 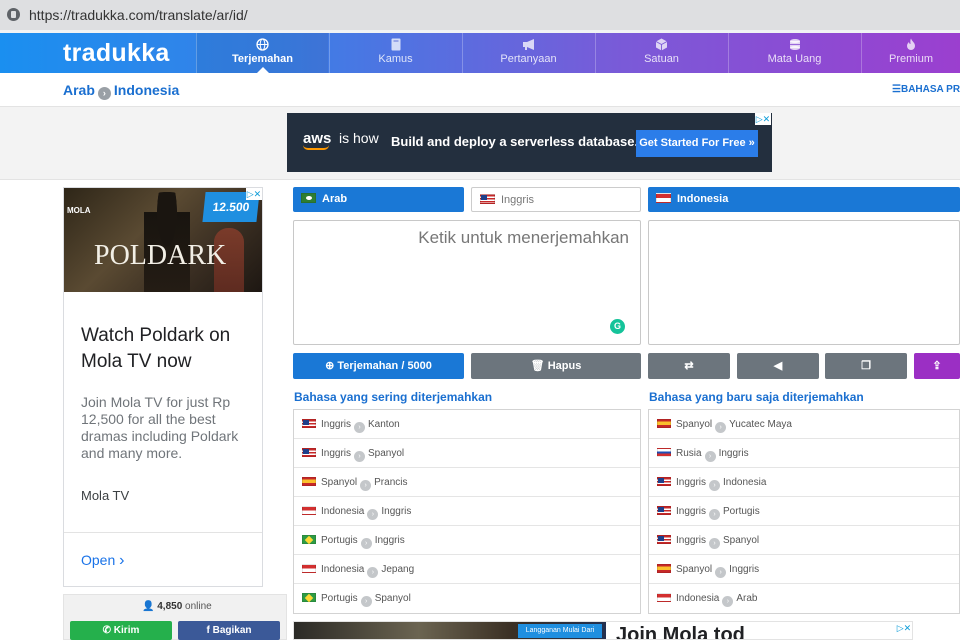 I want to click on url-text: https://tradukka.com/translate/ar/id/, so click(x=138, y=15).